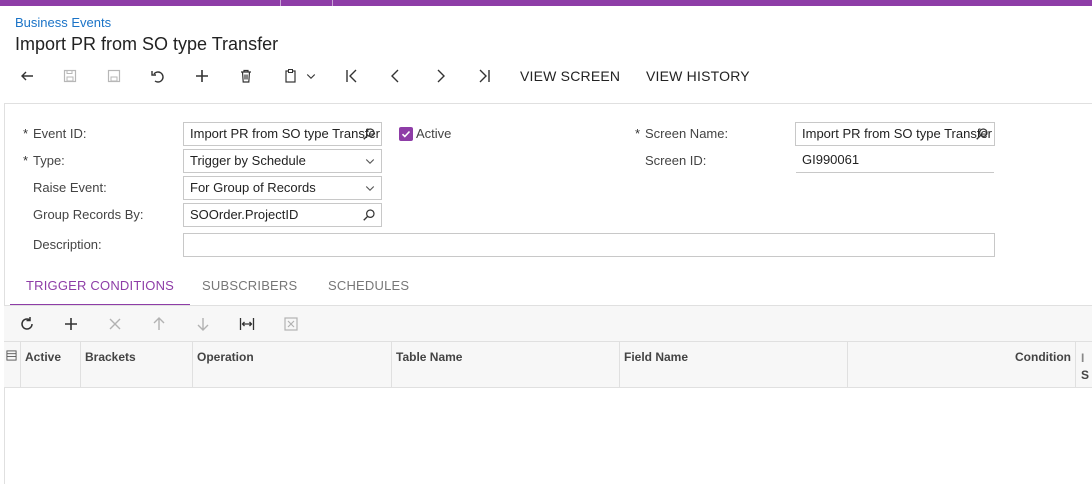  I want to click on tab-subscribers: SUBSCRIBERS, so click(249, 288).